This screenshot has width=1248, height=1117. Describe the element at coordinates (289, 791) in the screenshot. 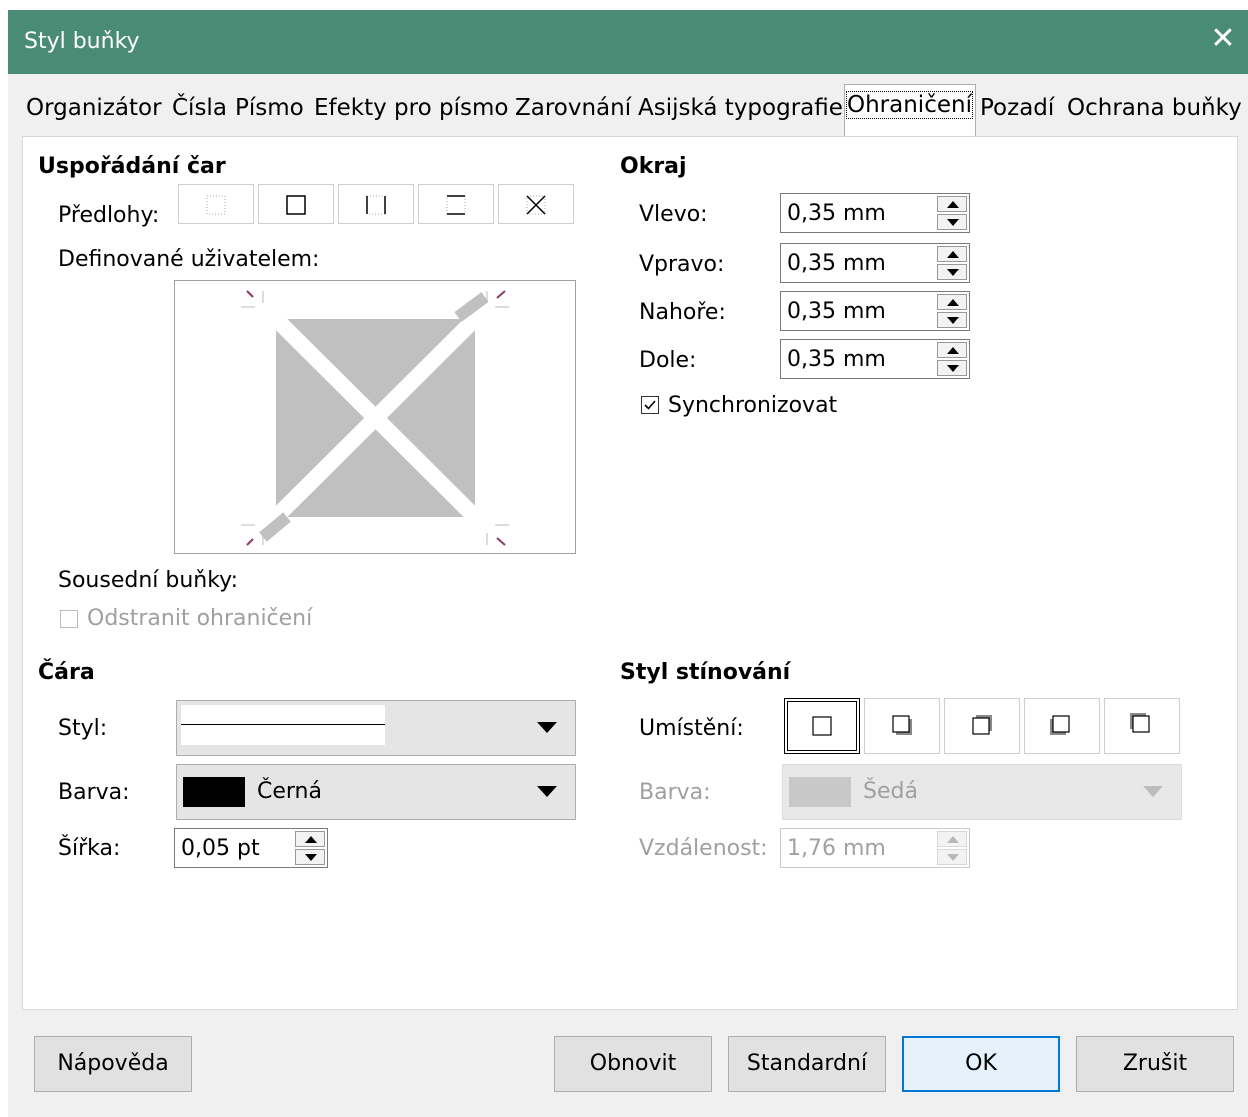

I see `line-color-value: Černá` at that location.